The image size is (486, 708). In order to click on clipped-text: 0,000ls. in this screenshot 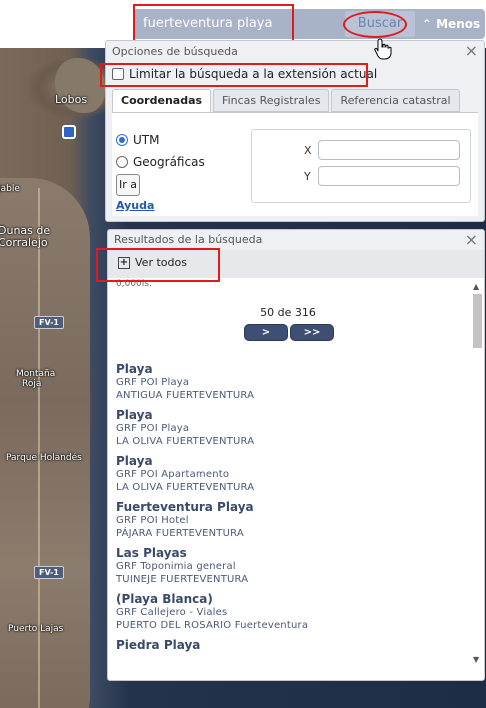, I will do `click(134, 284)`.